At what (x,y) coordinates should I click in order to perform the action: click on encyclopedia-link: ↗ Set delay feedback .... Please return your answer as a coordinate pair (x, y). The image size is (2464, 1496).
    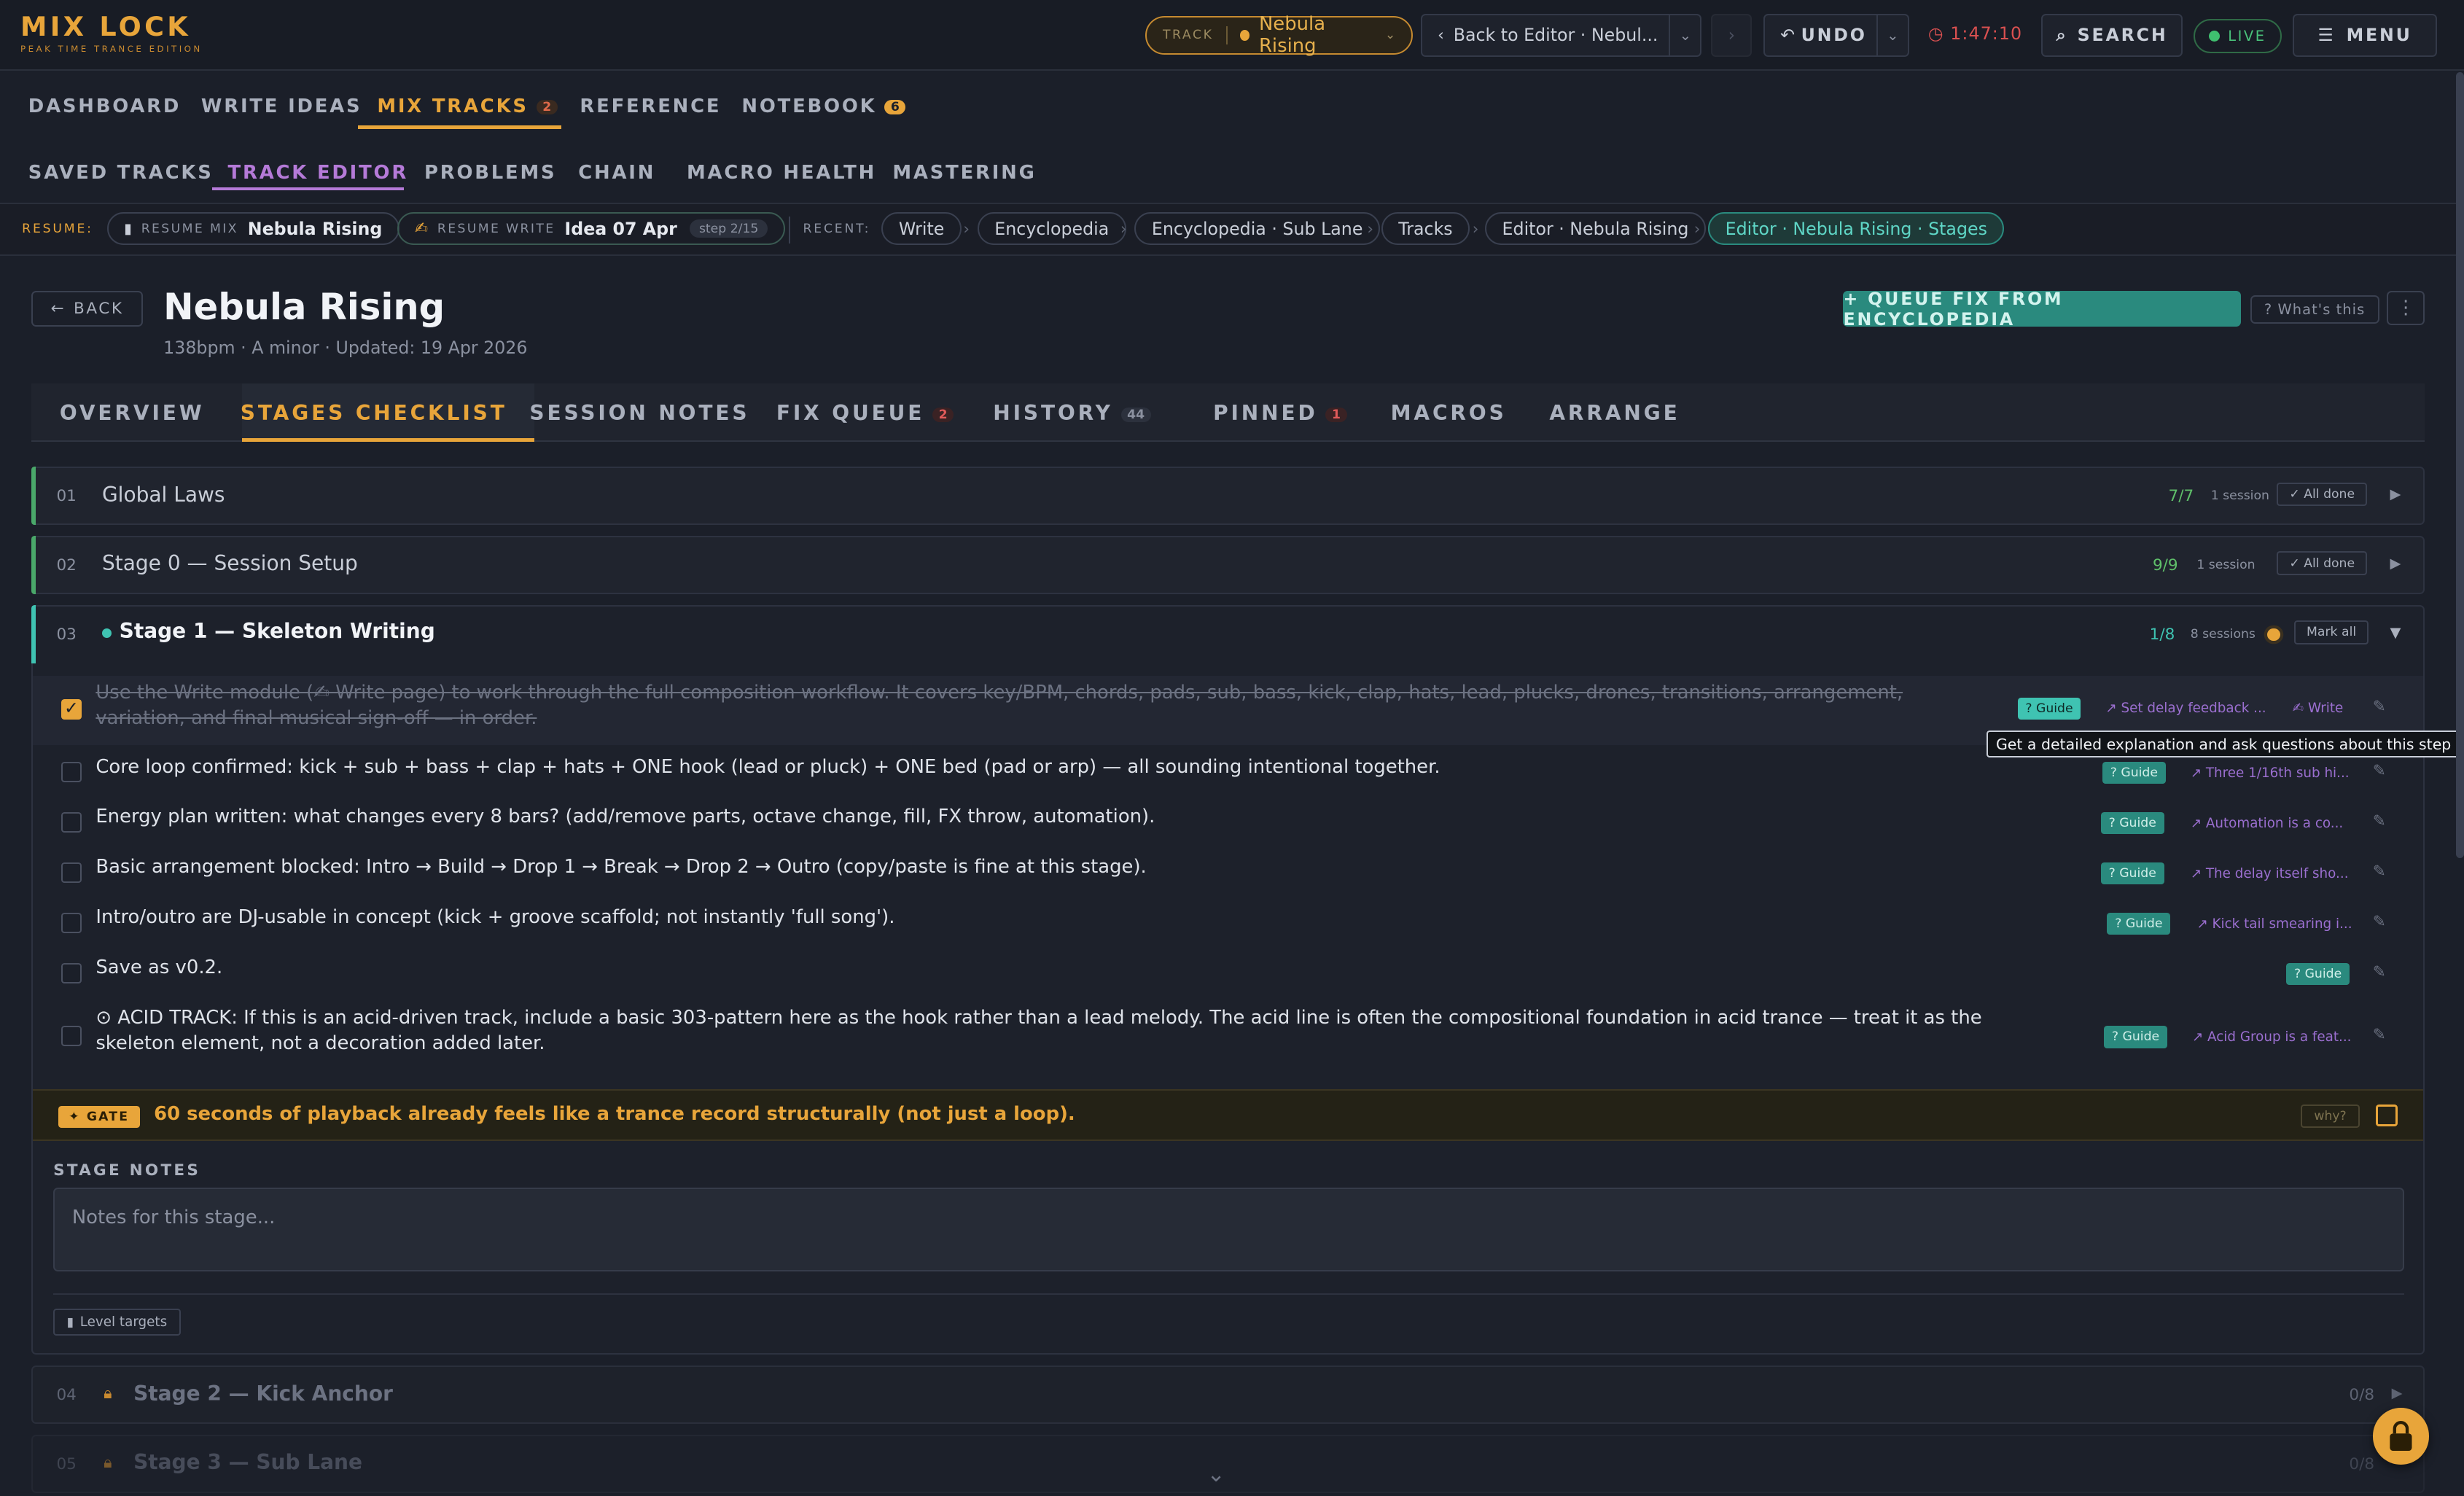
    Looking at the image, I should click on (2185, 708).